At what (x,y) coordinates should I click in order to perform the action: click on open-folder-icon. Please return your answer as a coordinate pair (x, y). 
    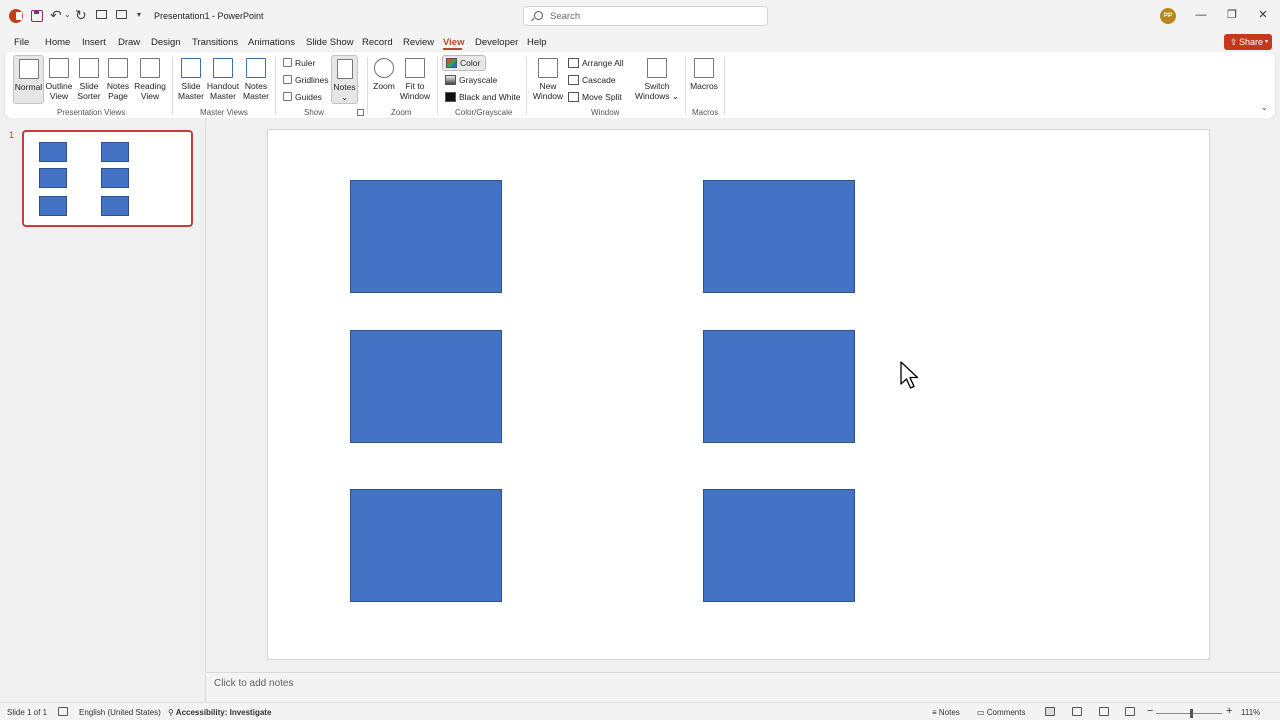
    Looking at the image, I should click on (121, 14).